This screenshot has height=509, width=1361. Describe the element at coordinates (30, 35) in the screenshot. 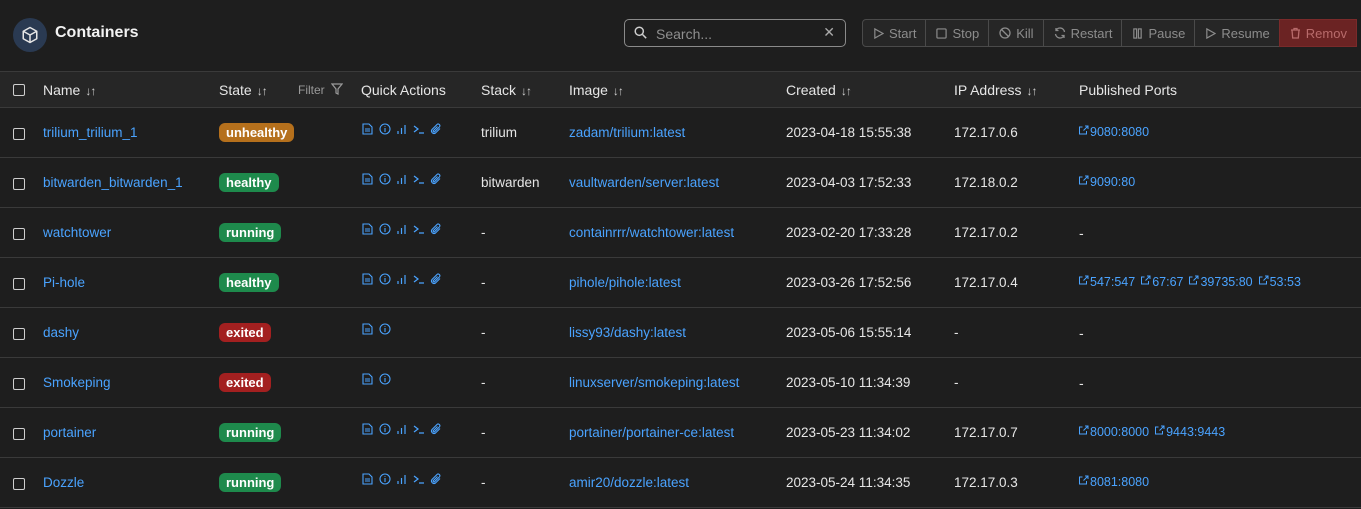

I see `cube-icon` at that location.